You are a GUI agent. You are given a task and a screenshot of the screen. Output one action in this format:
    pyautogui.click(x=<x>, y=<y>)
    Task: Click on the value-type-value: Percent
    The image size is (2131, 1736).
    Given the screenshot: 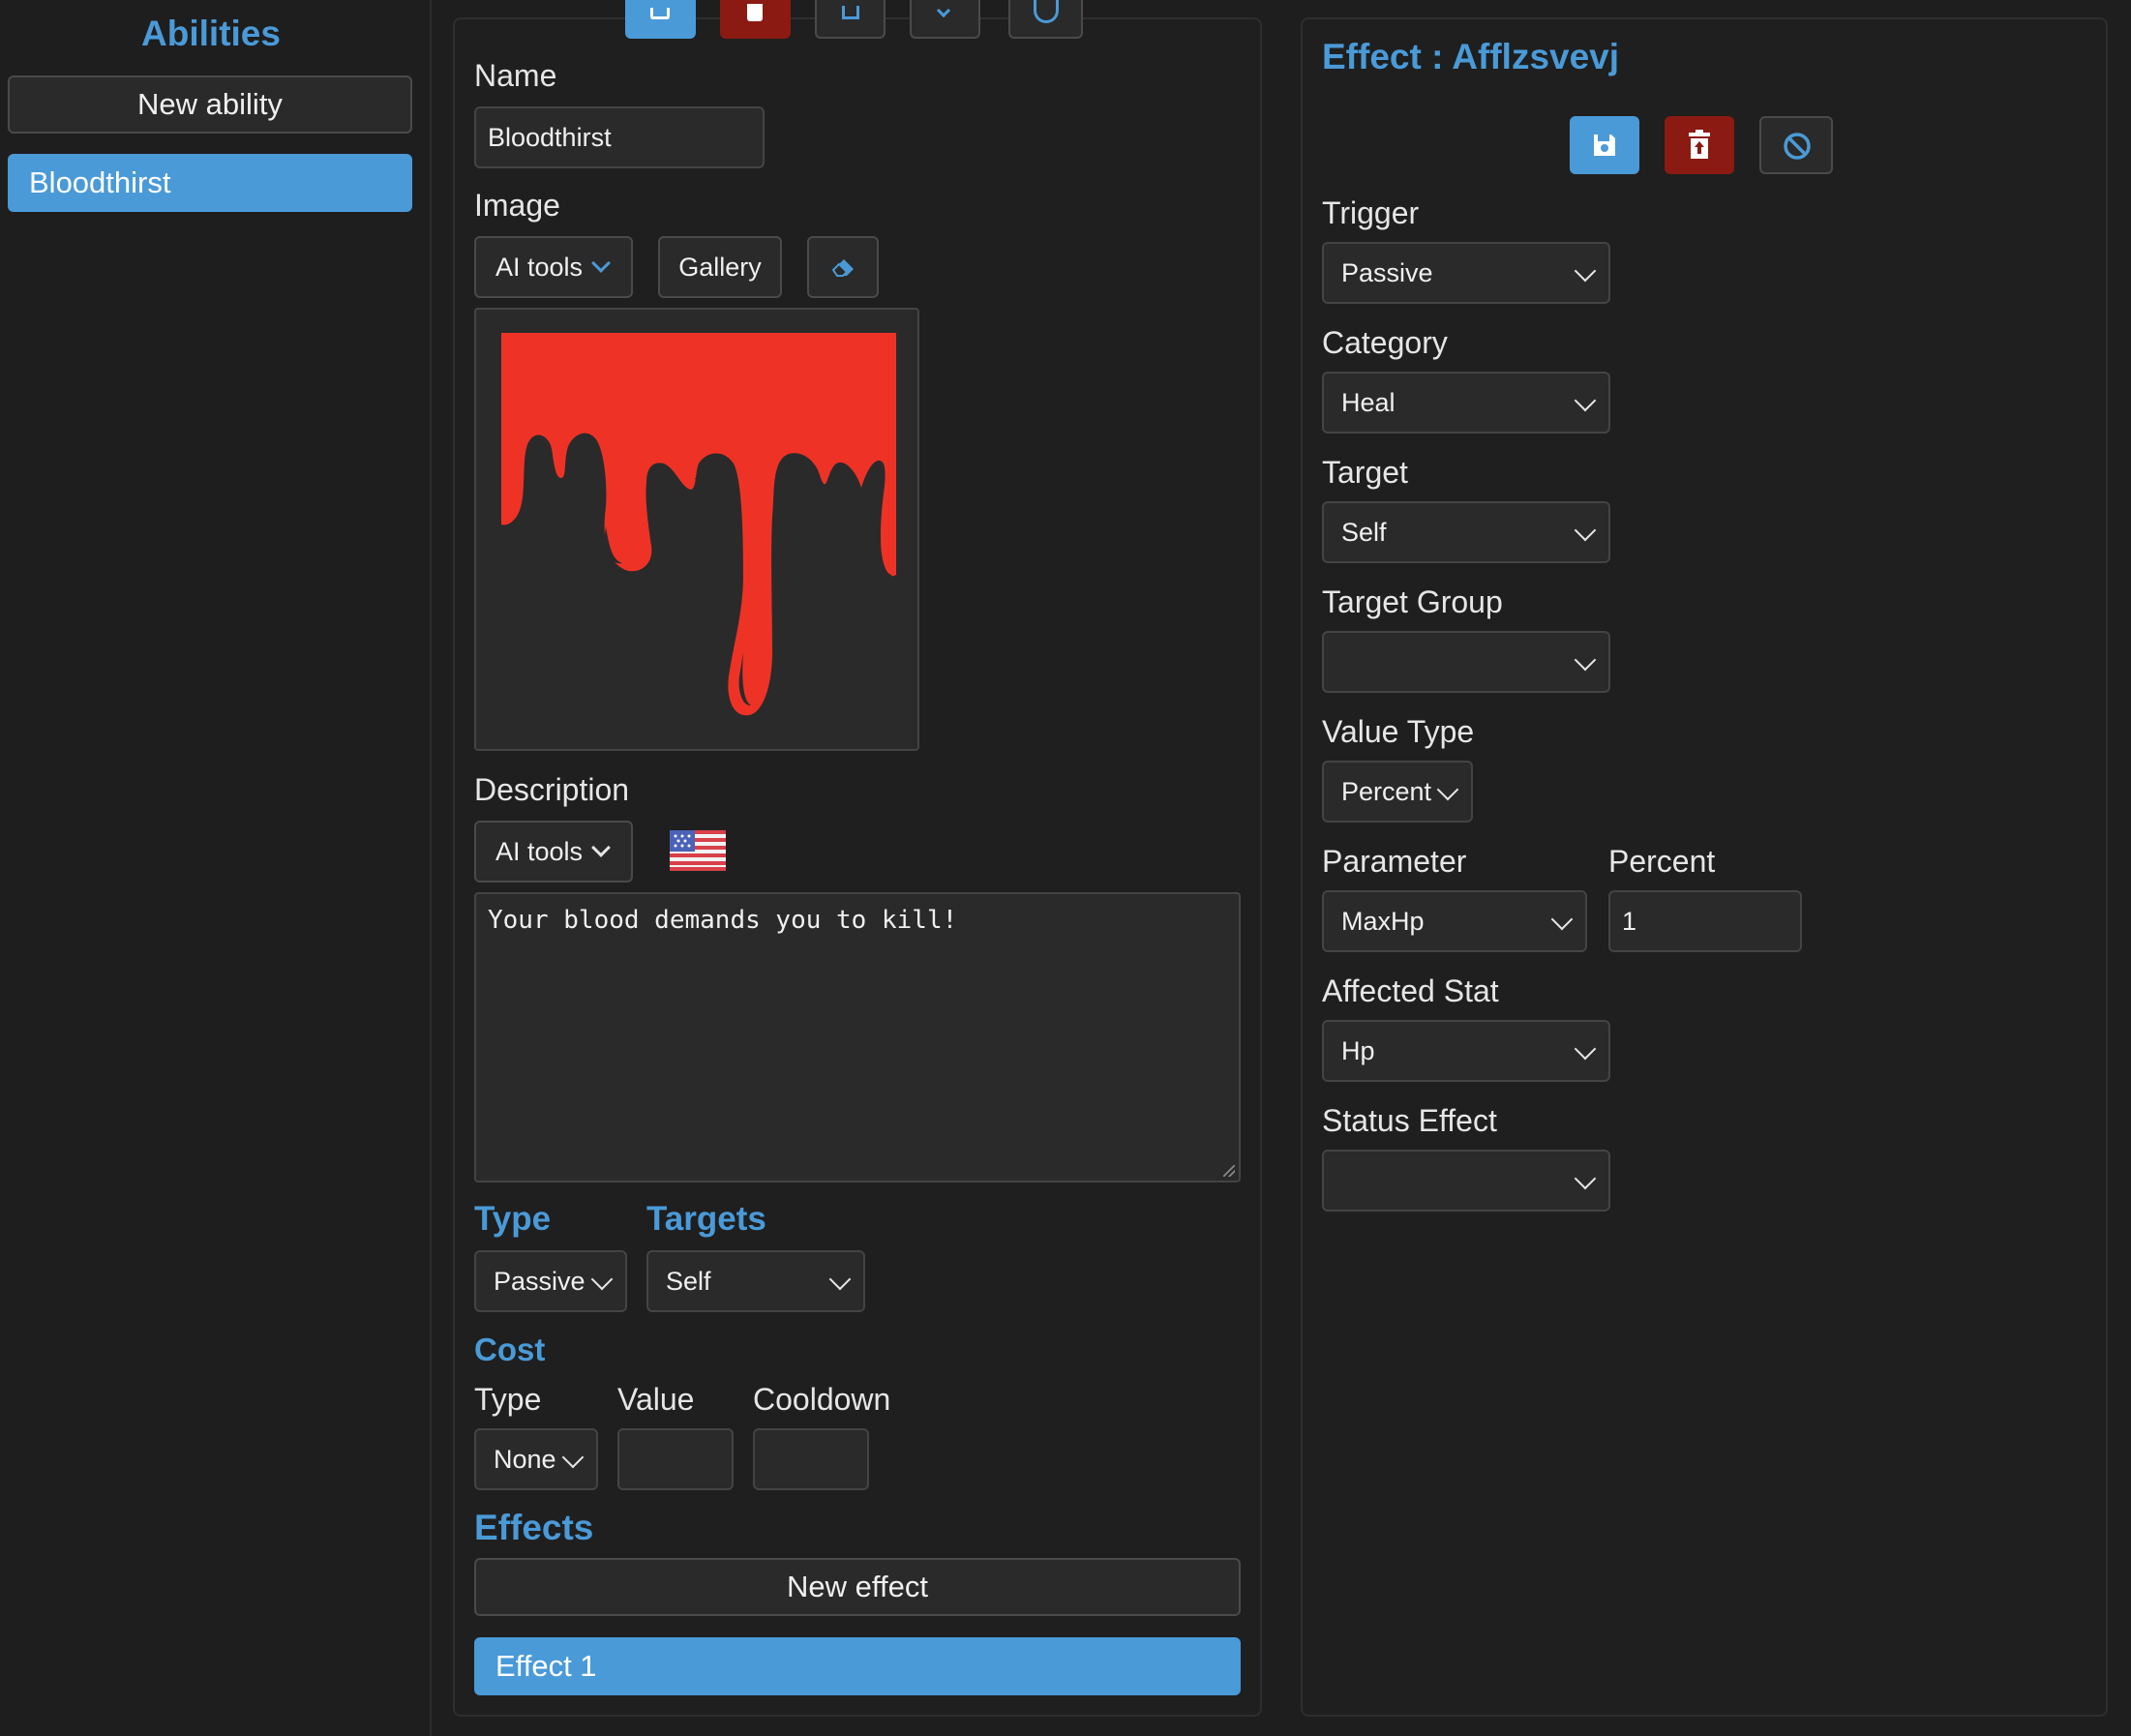 What is the action you would take?
    pyautogui.click(x=1386, y=791)
    